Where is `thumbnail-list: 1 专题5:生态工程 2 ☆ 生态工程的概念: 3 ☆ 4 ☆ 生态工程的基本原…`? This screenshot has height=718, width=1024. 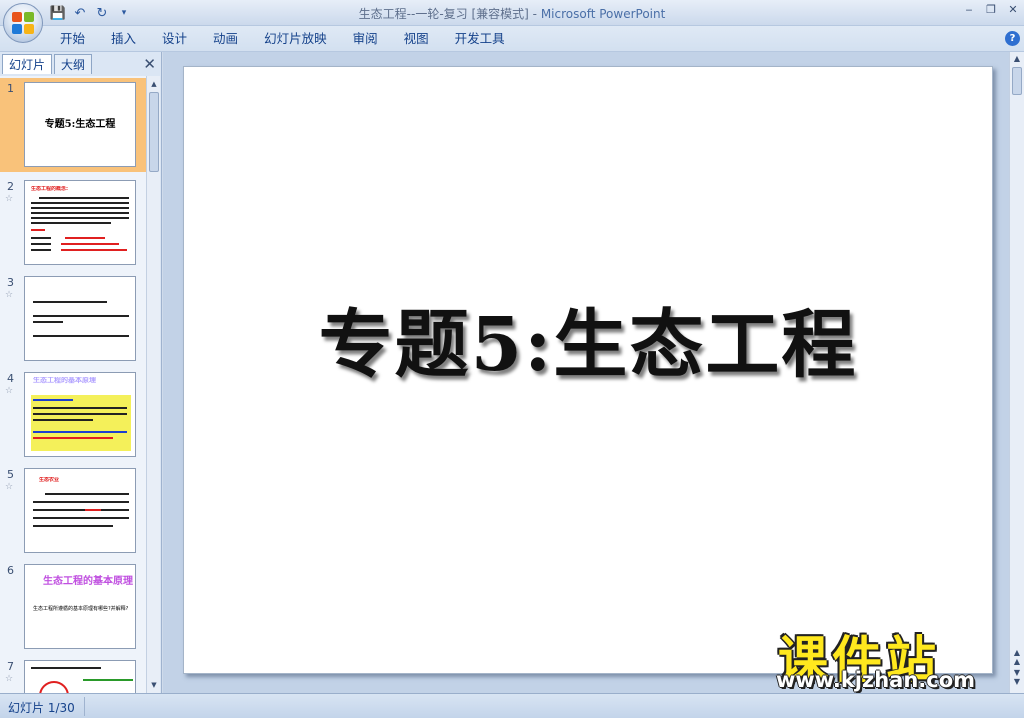
thumbnail-list: 1 专题5:生态工程 2 ☆ 生态工程的概念: 3 ☆ 4 ☆ 生态工程的基本原… is located at coordinates (73, 384).